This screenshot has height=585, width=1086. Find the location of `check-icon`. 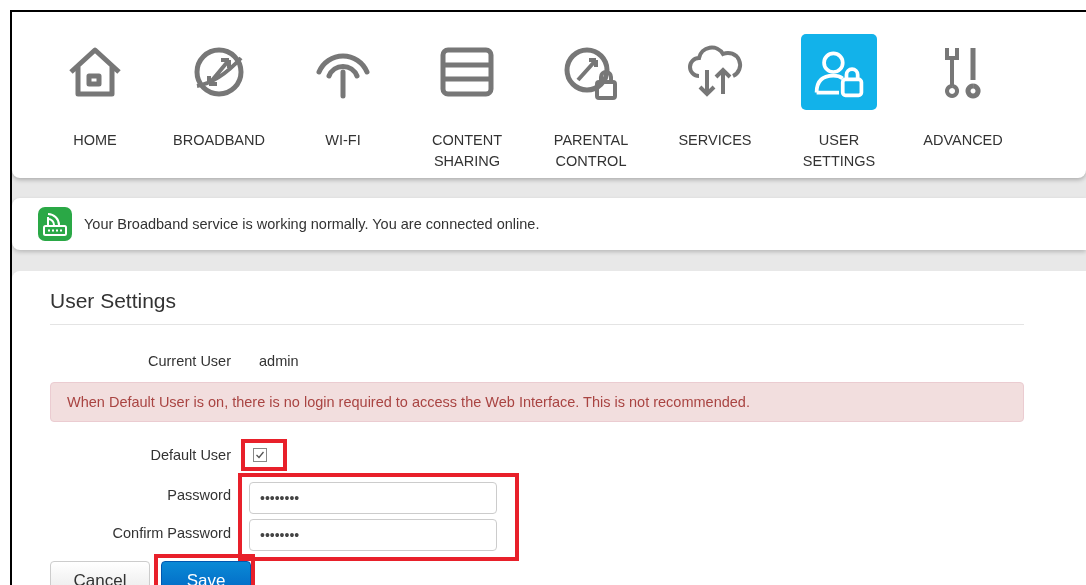

check-icon is located at coordinates (260, 455).